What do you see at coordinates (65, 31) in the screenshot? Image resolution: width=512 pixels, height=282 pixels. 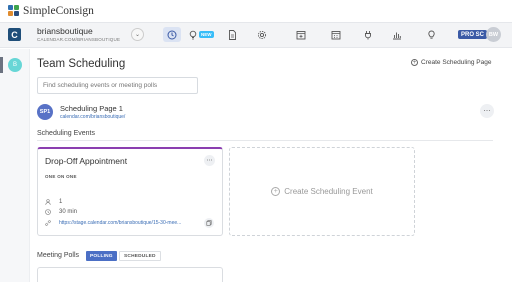 I see `account-name: briansboutique` at bounding box center [65, 31].